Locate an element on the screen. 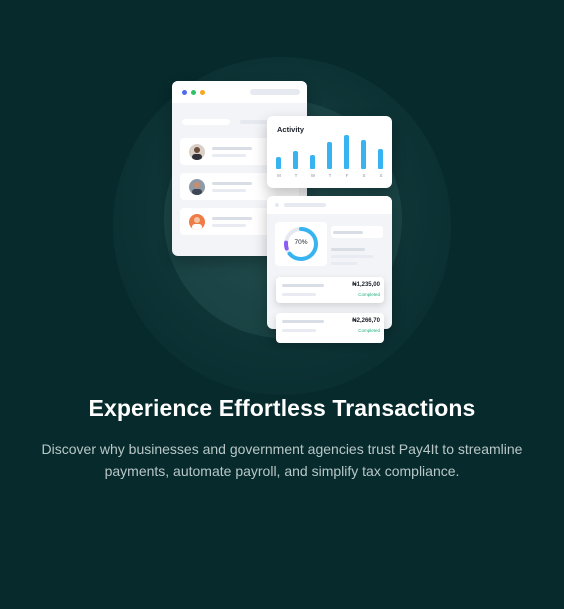 The width and height of the screenshot is (564, 609). day-label: W is located at coordinates (313, 175).